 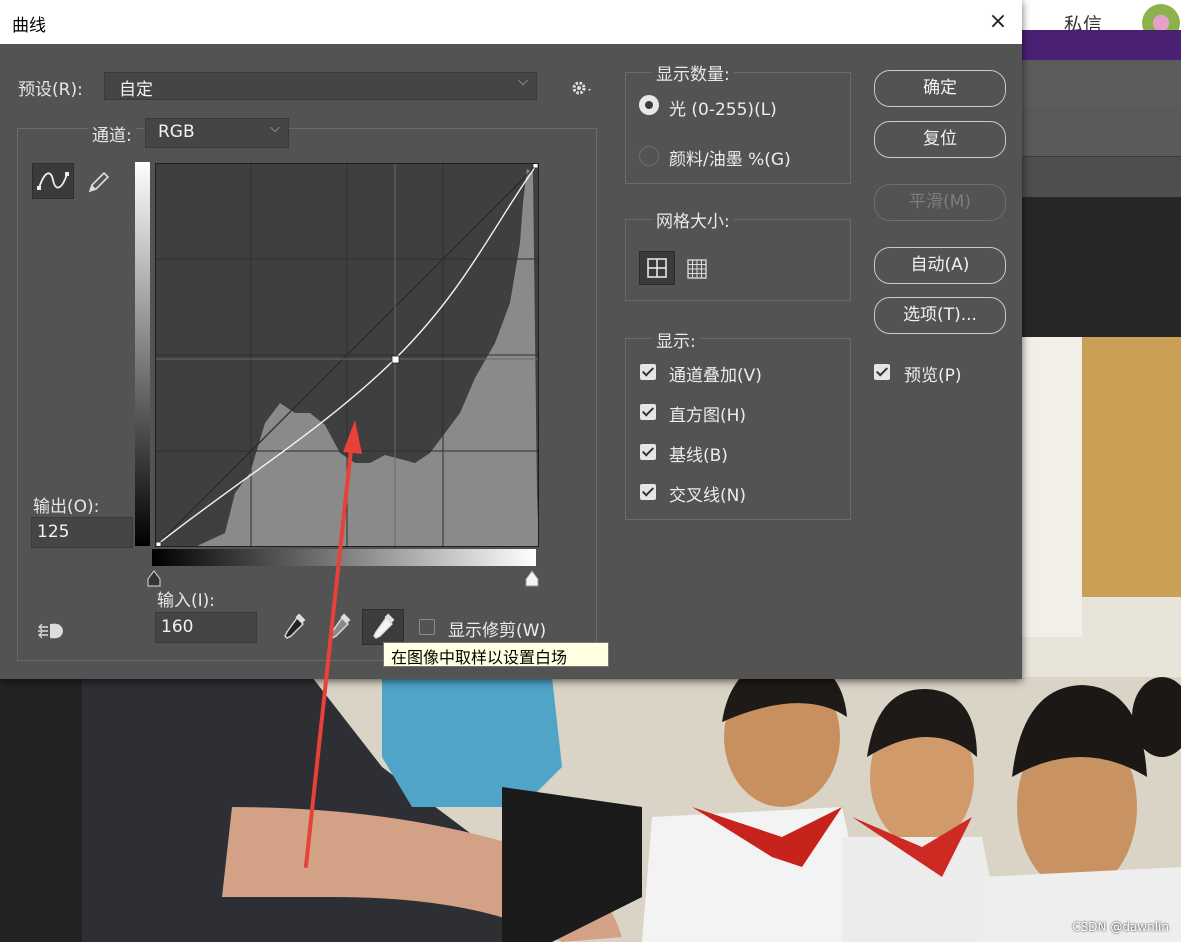 What do you see at coordinates (998, 22) in the screenshot?
I see `close-icon: ×` at bounding box center [998, 22].